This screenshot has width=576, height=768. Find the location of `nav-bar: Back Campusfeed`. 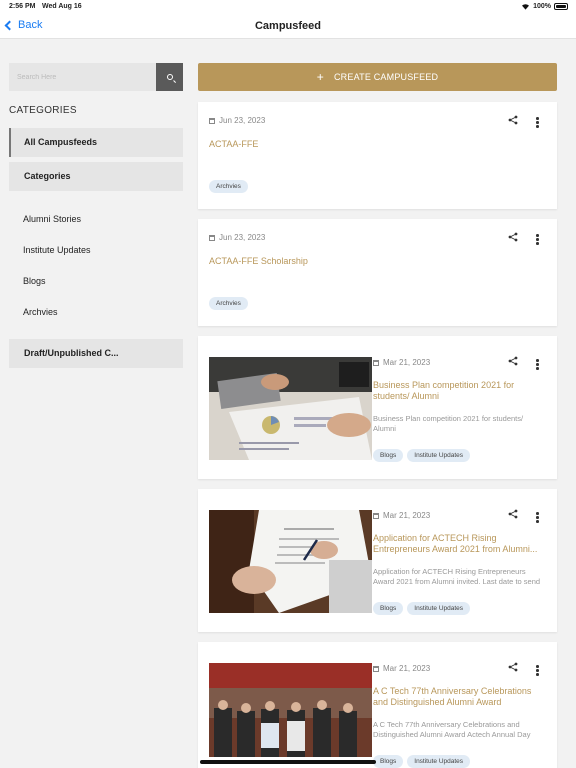

nav-bar: Back Campusfeed is located at coordinates (288, 26).